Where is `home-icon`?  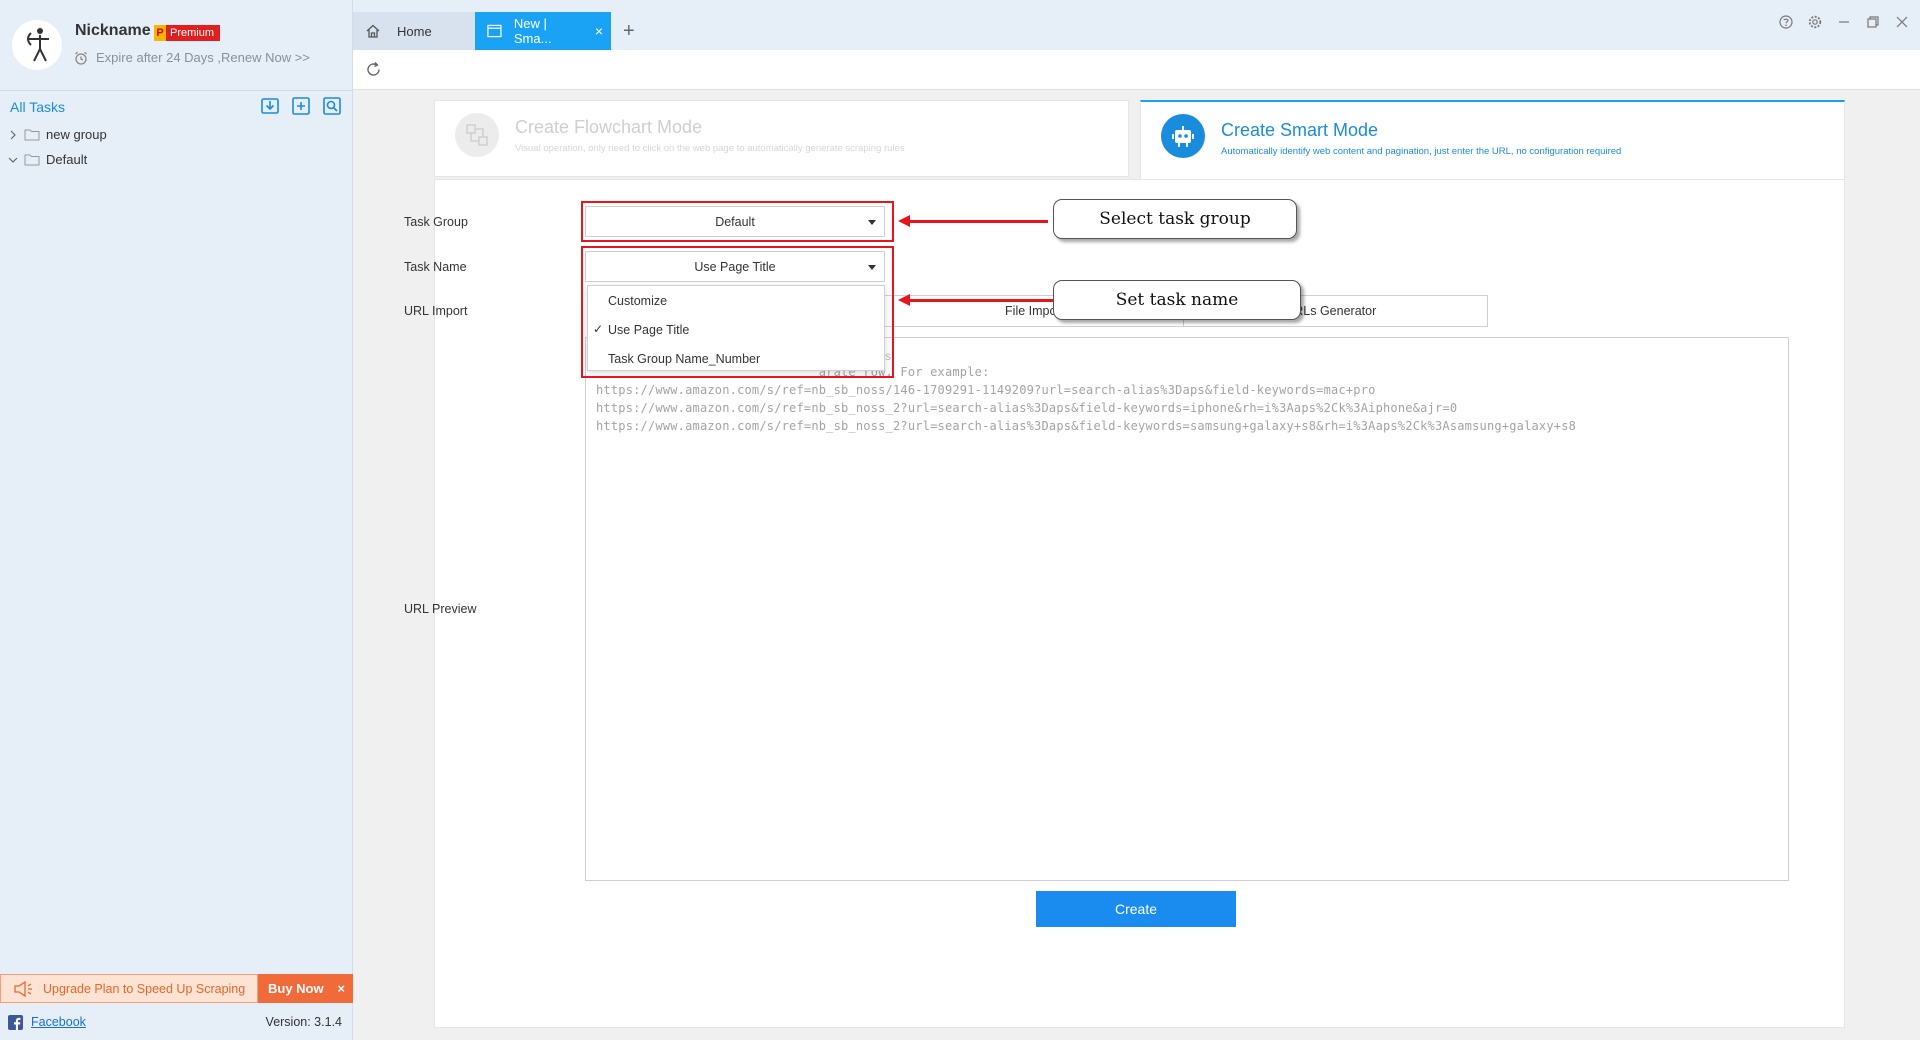 home-icon is located at coordinates (373, 31).